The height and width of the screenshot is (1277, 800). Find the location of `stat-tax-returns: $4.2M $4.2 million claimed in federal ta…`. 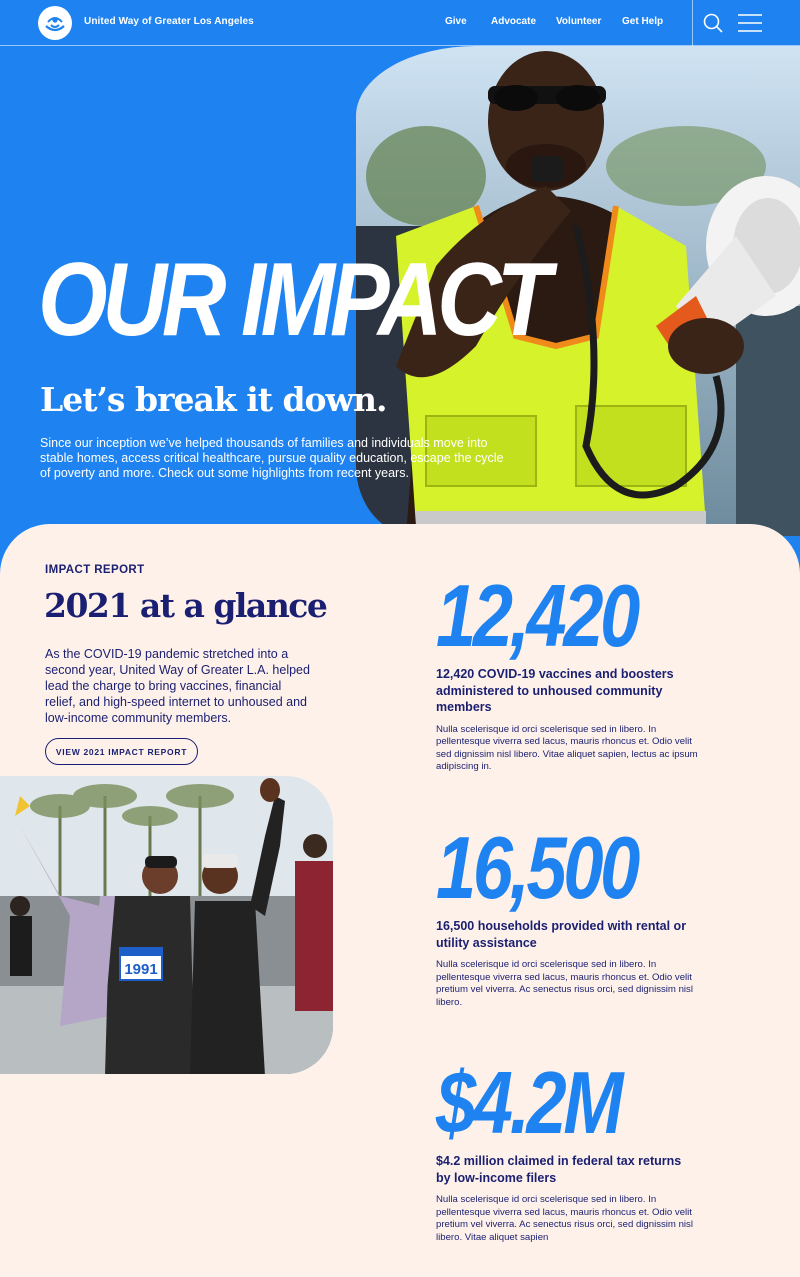

stat-tax-returns: $4.2M $4.2 million claimed in federal ta… is located at coordinates (596, 1151).